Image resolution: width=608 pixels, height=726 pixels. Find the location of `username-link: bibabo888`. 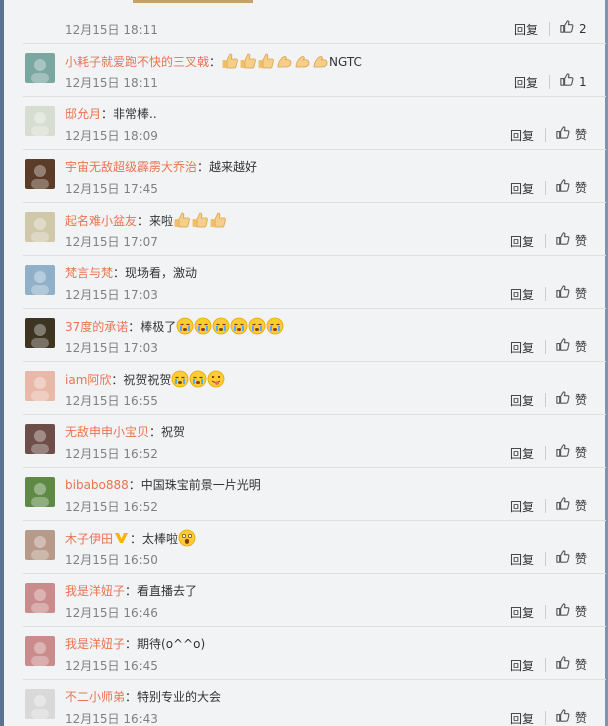

username-link: bibabo888 is located at coordinates (97, 485).